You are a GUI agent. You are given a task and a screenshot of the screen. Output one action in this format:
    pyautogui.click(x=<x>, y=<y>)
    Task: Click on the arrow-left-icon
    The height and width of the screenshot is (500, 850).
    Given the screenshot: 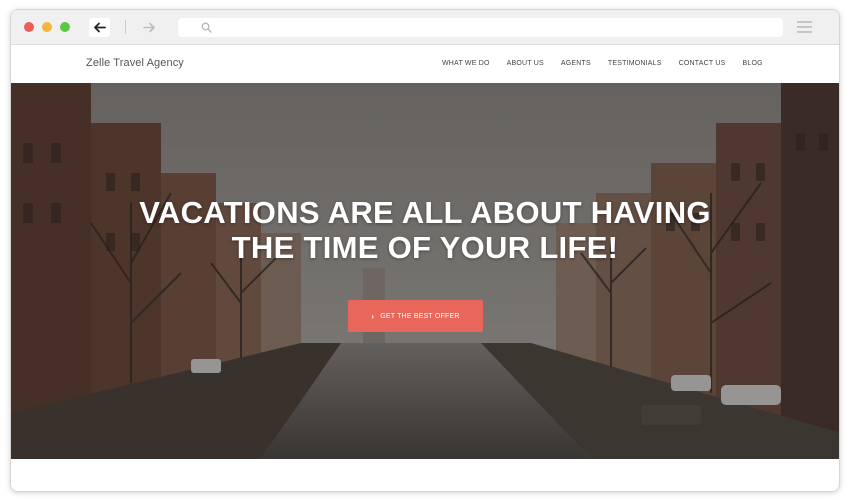 What is the action you would take?
    pyautogui.click(x=100, y=27)
    